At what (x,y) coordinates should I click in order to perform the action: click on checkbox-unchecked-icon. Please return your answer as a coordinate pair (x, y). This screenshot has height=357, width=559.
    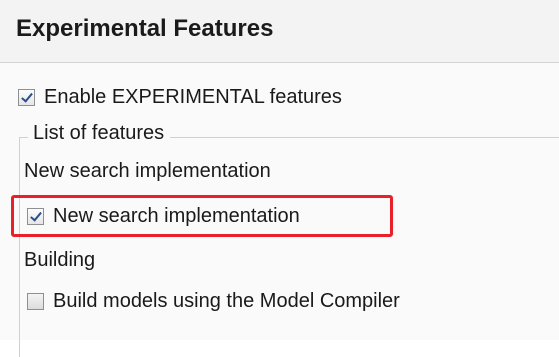
    Looking at the image, I should click on (35, 301).